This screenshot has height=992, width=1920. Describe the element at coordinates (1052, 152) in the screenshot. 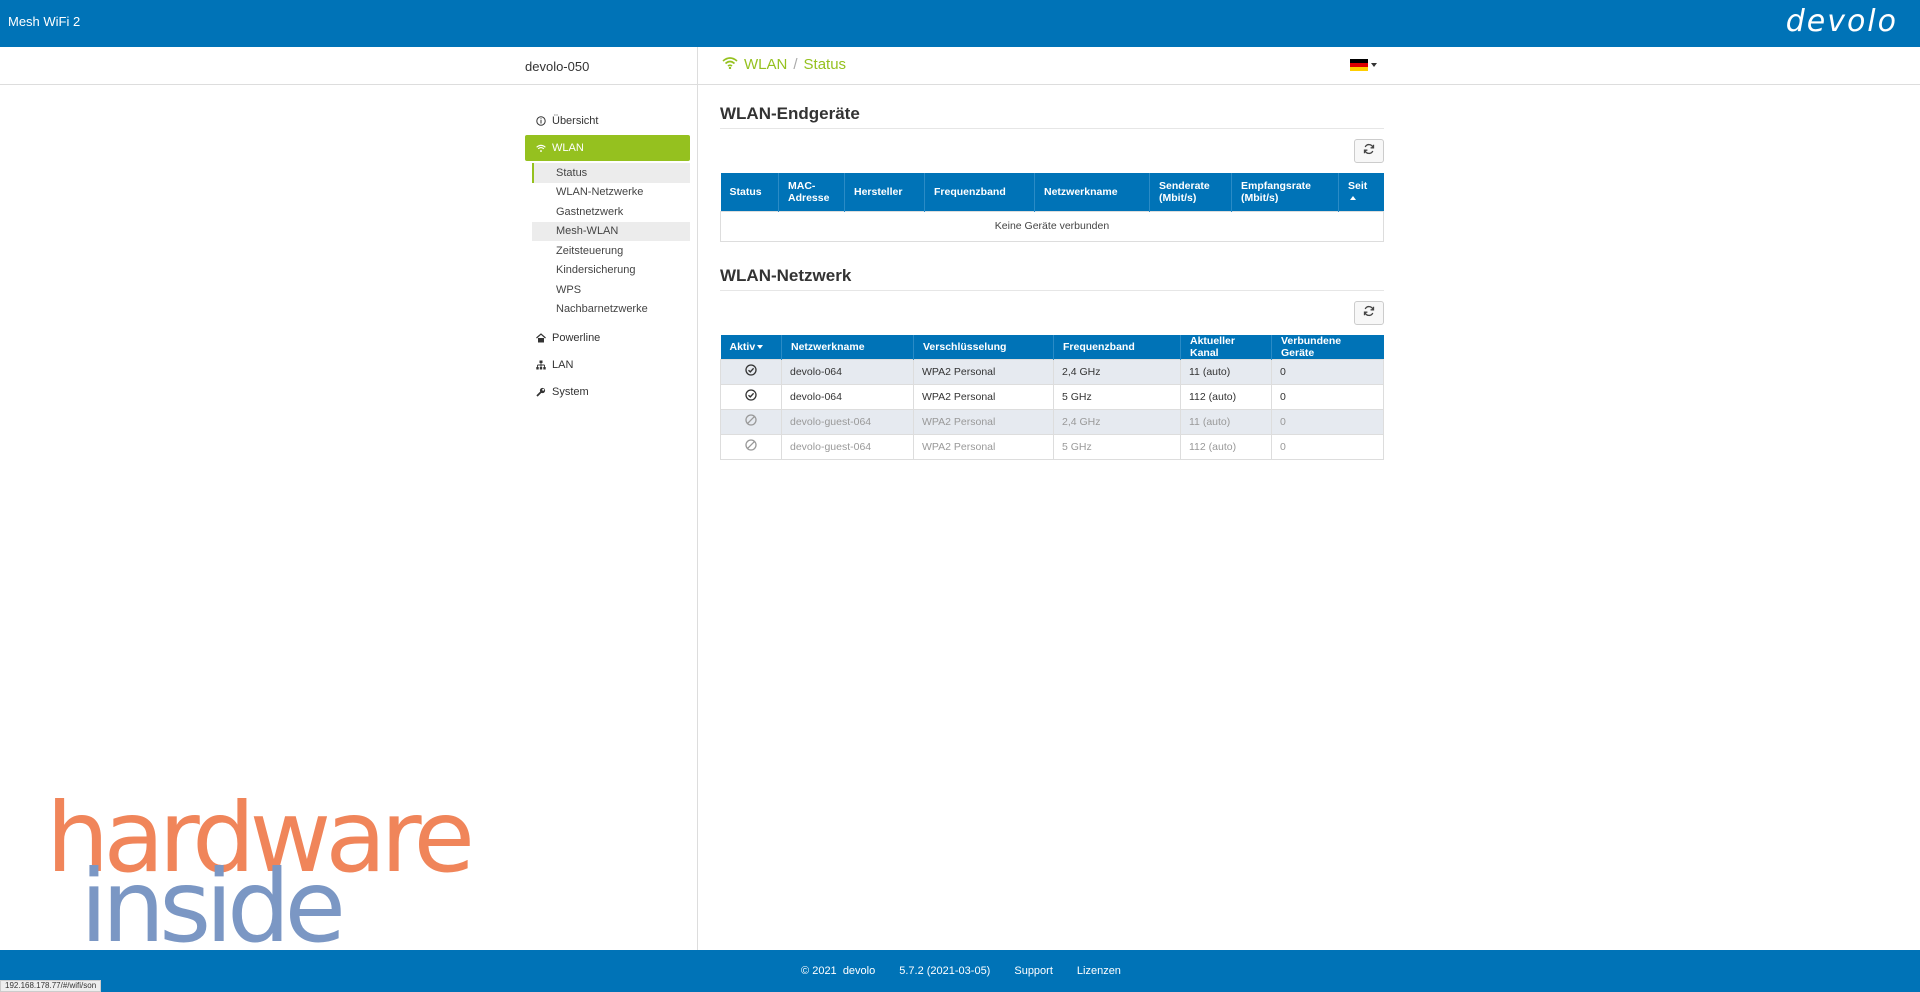

I see `clients-toolbar` at that location.